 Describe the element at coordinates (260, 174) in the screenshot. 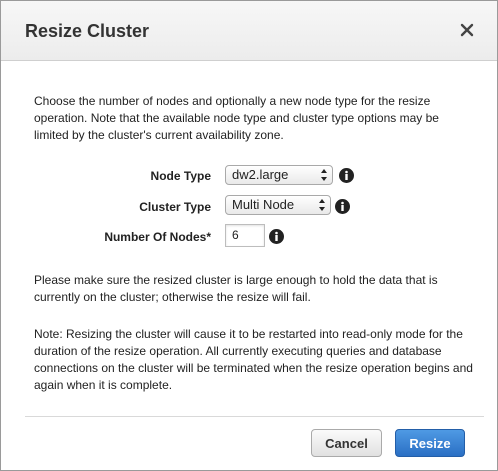

I see `node-type-value: dw2.large` at that location.